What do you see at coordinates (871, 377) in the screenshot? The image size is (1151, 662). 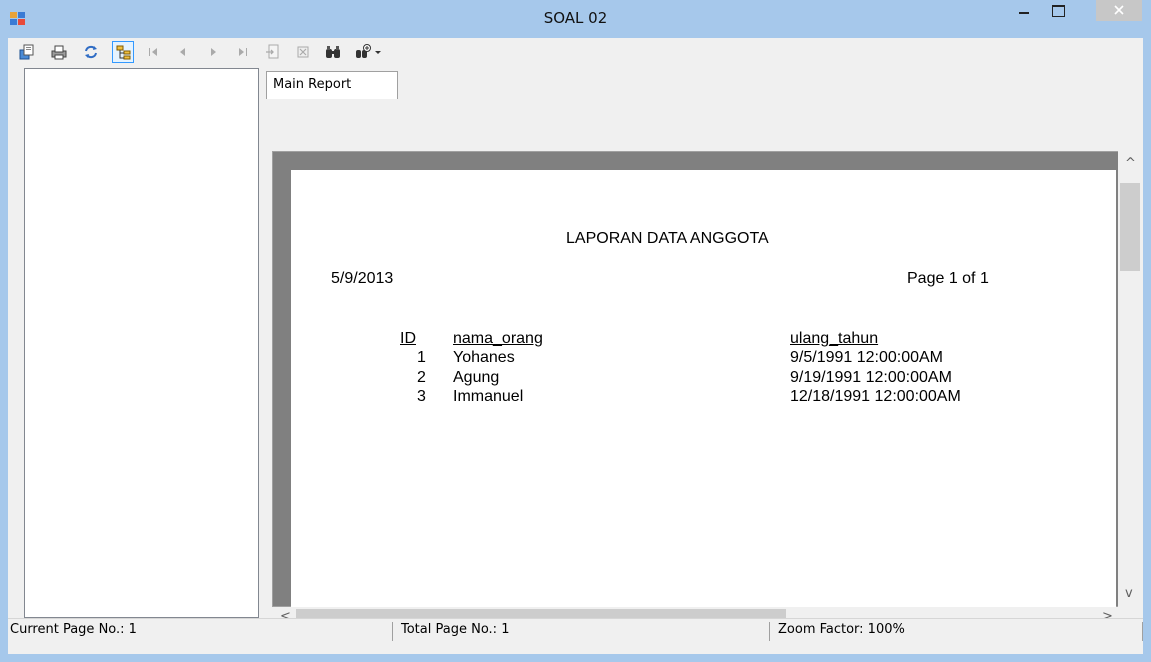 I see `table-cell-birthday: 9/19/1991 12:00:00AM` at bounding box center [871, 377].